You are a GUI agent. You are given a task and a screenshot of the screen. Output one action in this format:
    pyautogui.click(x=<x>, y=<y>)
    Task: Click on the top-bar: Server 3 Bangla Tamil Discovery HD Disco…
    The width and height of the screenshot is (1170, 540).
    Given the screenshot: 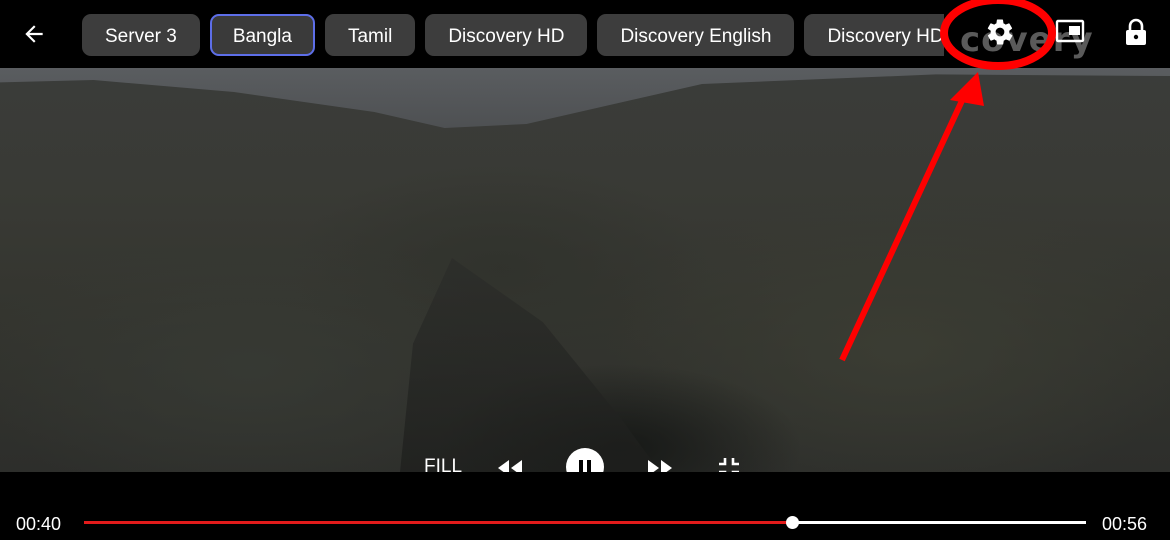 What is the action you would take?
    pyautogui.click(x=585, y=34)
    